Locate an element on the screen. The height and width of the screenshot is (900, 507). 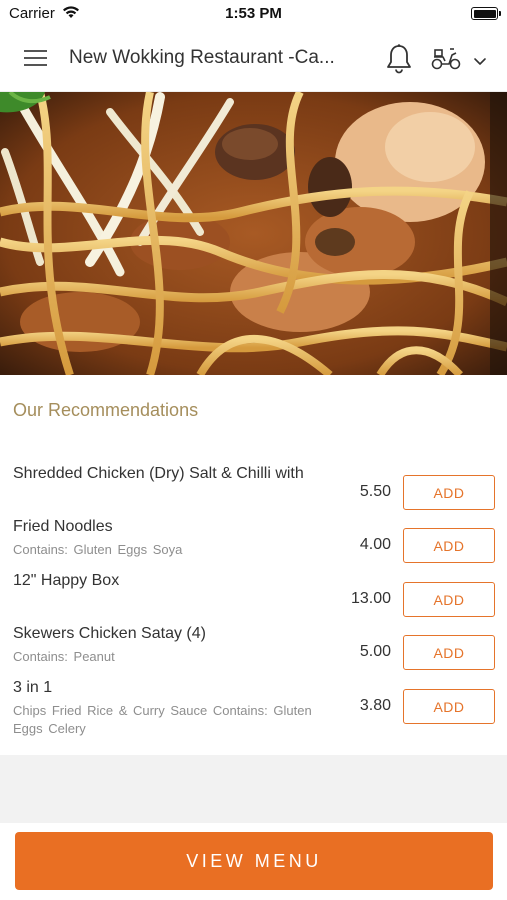
item-name: 12" Happy Box is located at coordinates (66, 580).